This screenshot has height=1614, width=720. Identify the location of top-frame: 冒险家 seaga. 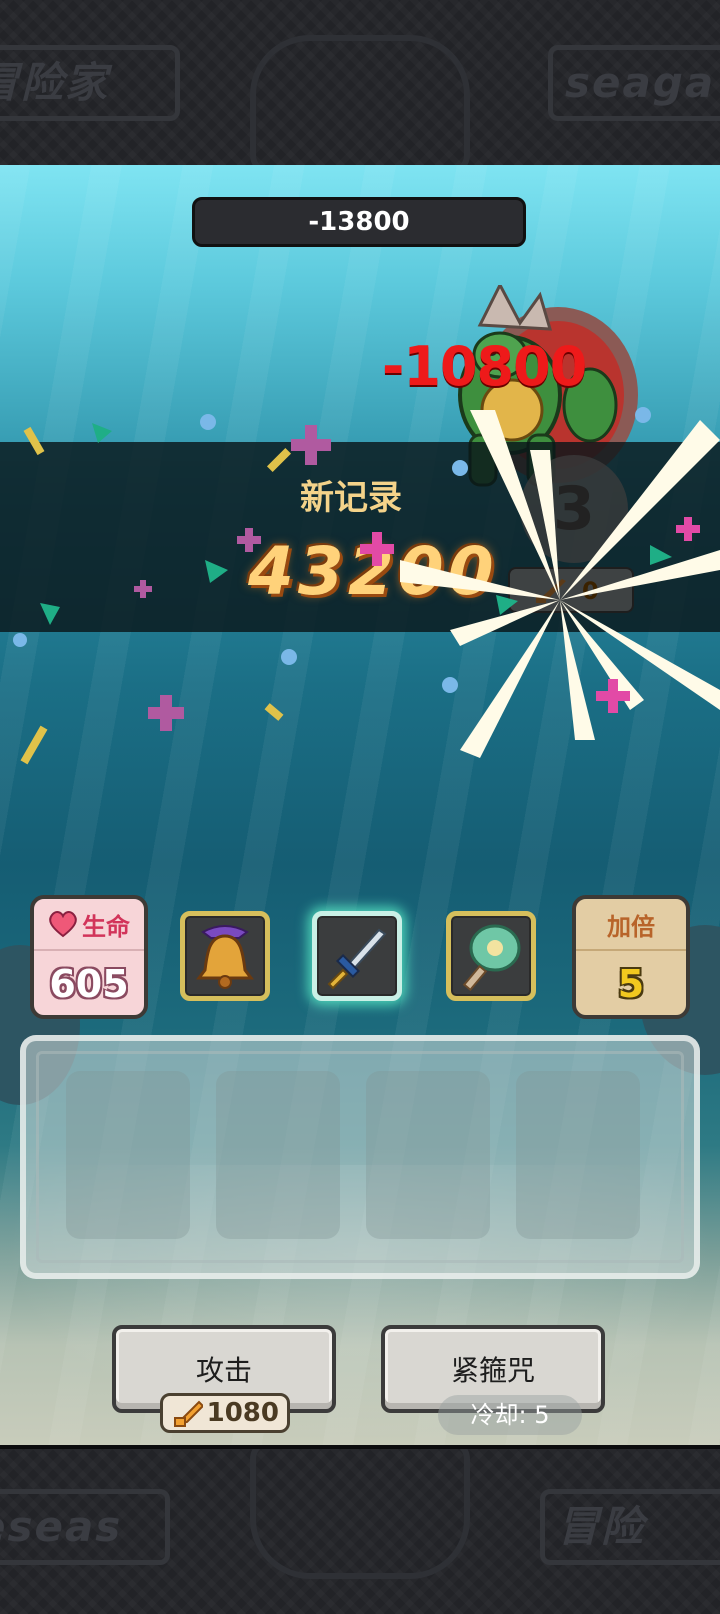
(360, 84).